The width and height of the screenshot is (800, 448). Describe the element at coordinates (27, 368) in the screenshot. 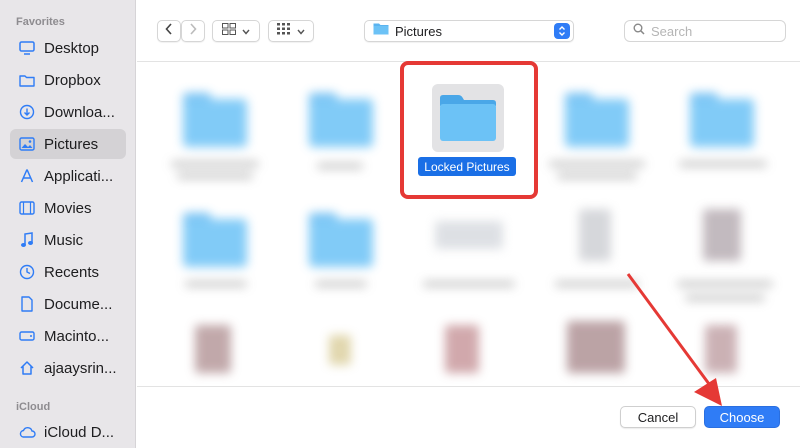

I see `home-icon` at that location.